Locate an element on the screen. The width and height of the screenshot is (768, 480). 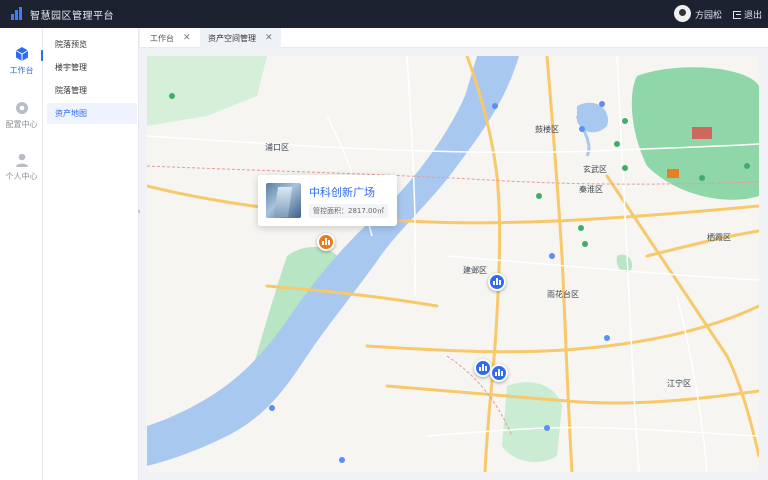
collapse-chevron-left-icon: ‹ is located at coordinates (139, 212).